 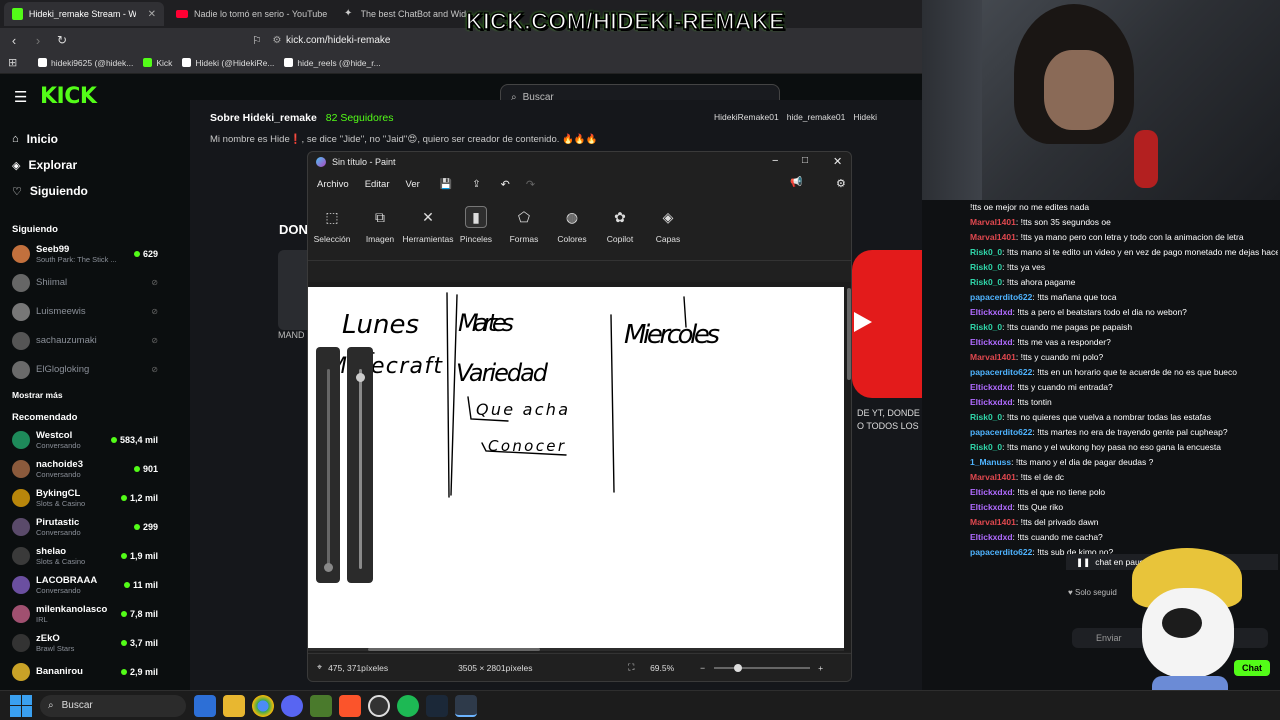 I want to click on ribbon-tool-brush: ▮ Pinceles, so click(x=476, y=225).